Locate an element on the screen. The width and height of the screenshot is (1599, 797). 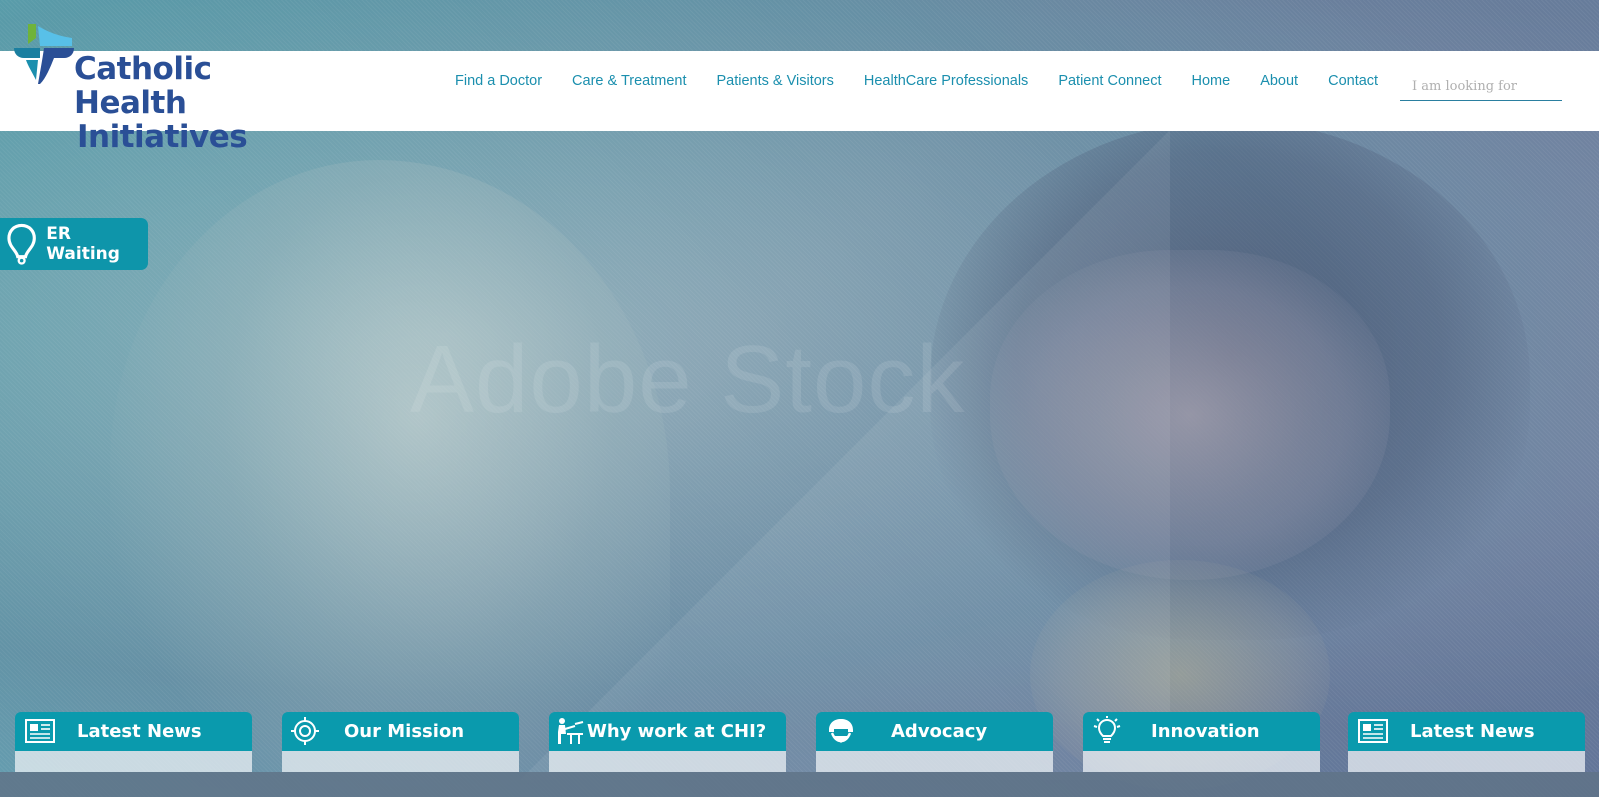
tile-latest-news: Latest News is located at coordinates (133, 742).